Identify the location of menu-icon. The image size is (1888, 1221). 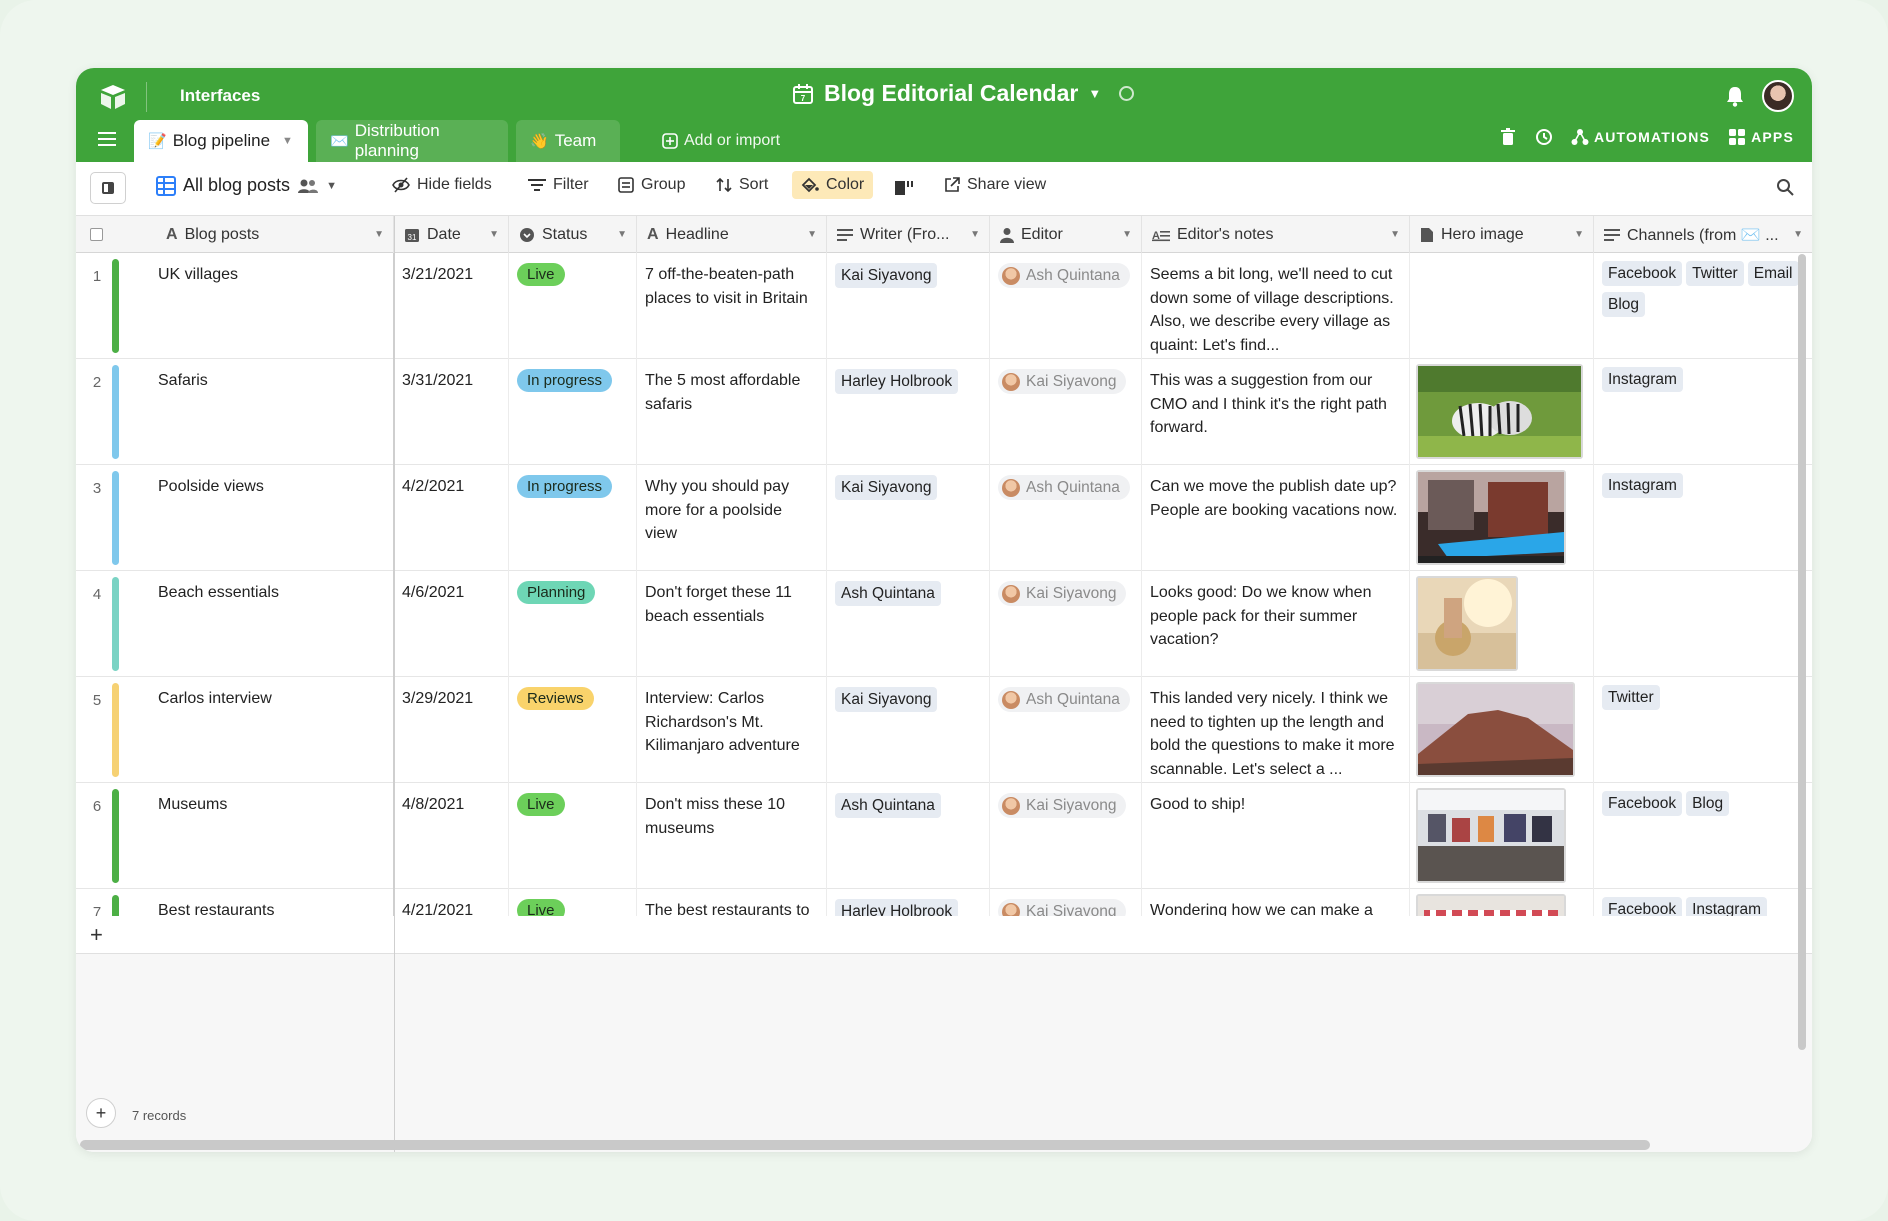
(108, 139).